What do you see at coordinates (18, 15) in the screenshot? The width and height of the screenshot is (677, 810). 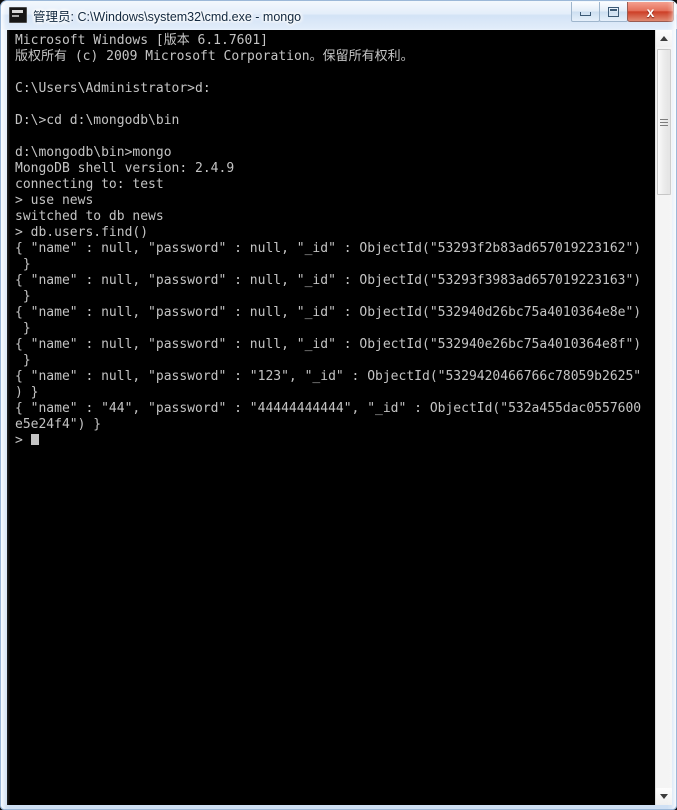 I see `cmd-icon` at bounding box center [18, 15].